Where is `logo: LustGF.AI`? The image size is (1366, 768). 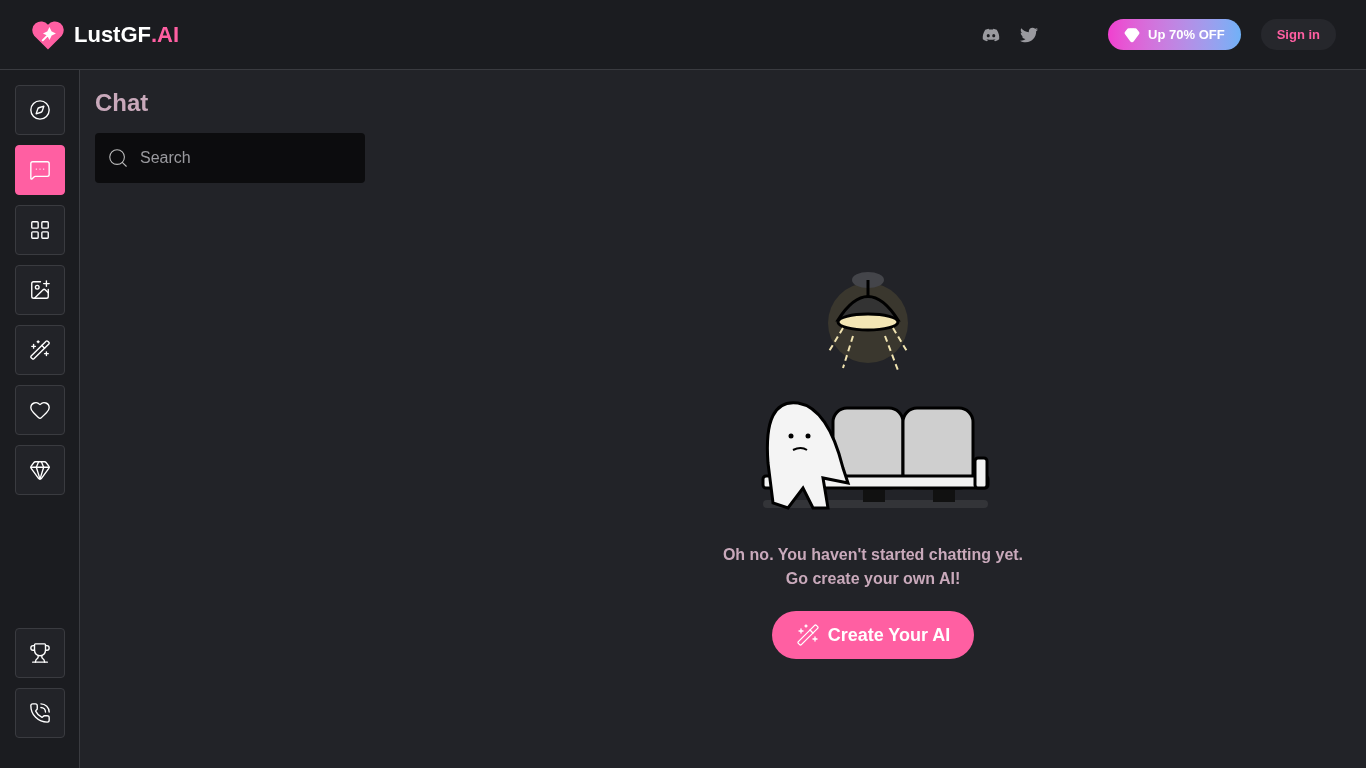
logo: LustGF.AI is located at coordinates (105, 34).